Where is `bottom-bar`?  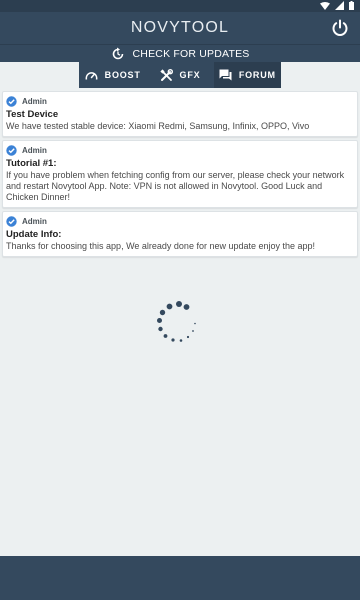
bottom-bar is located at coordinates (180, 578).